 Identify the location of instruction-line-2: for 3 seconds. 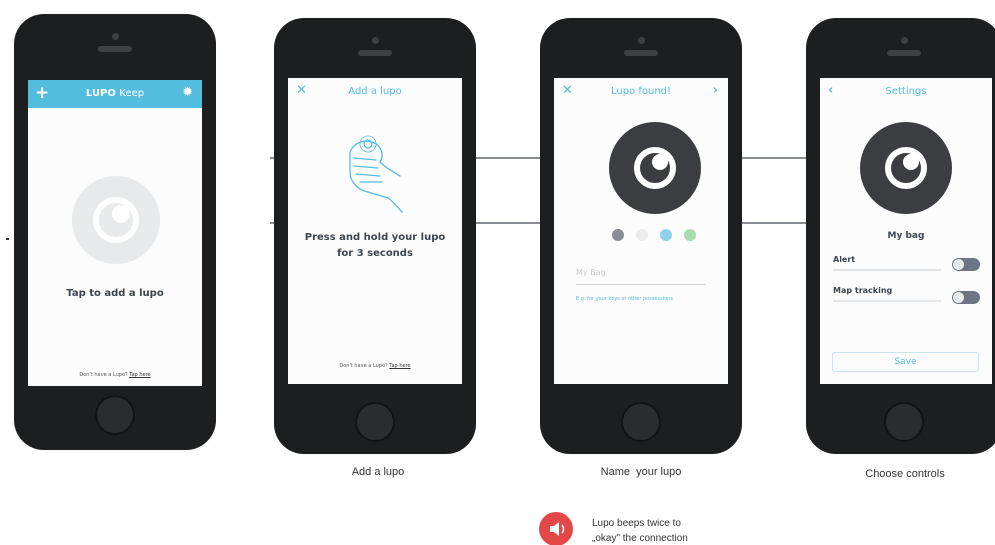
(375, 253).